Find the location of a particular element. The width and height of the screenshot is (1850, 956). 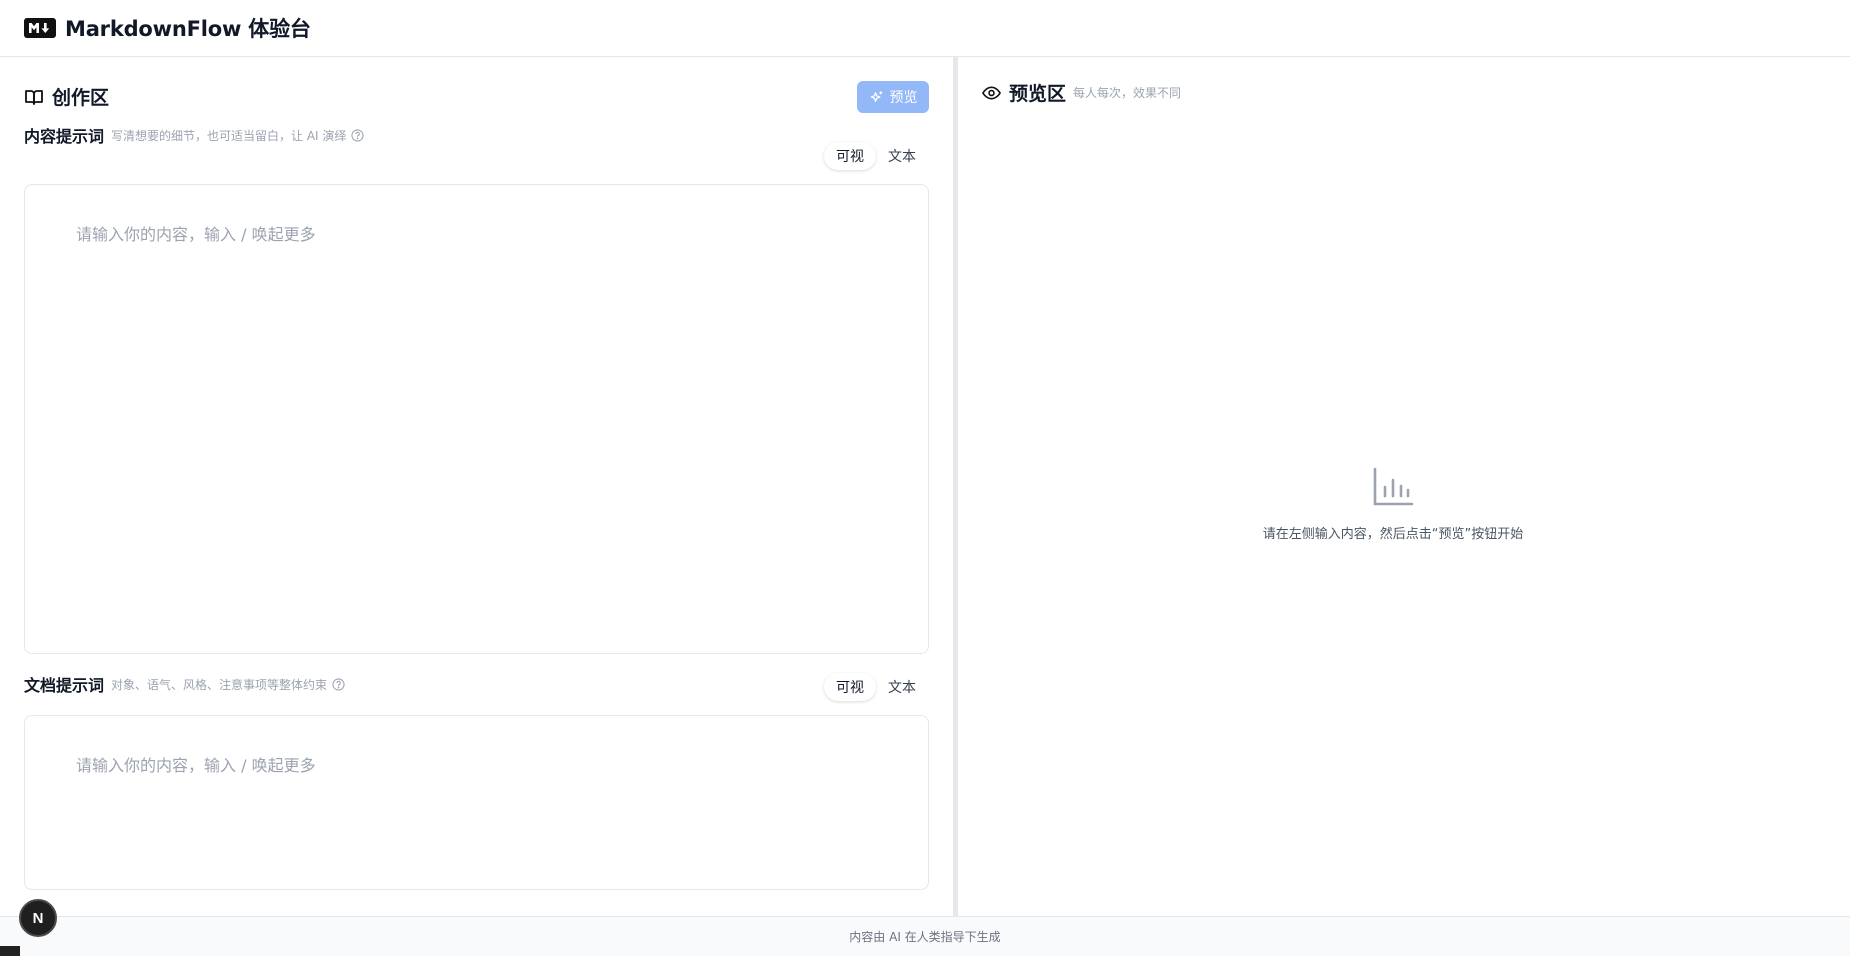

content-prompt-label: 内容提示词 is located at coordinates (64, 136).